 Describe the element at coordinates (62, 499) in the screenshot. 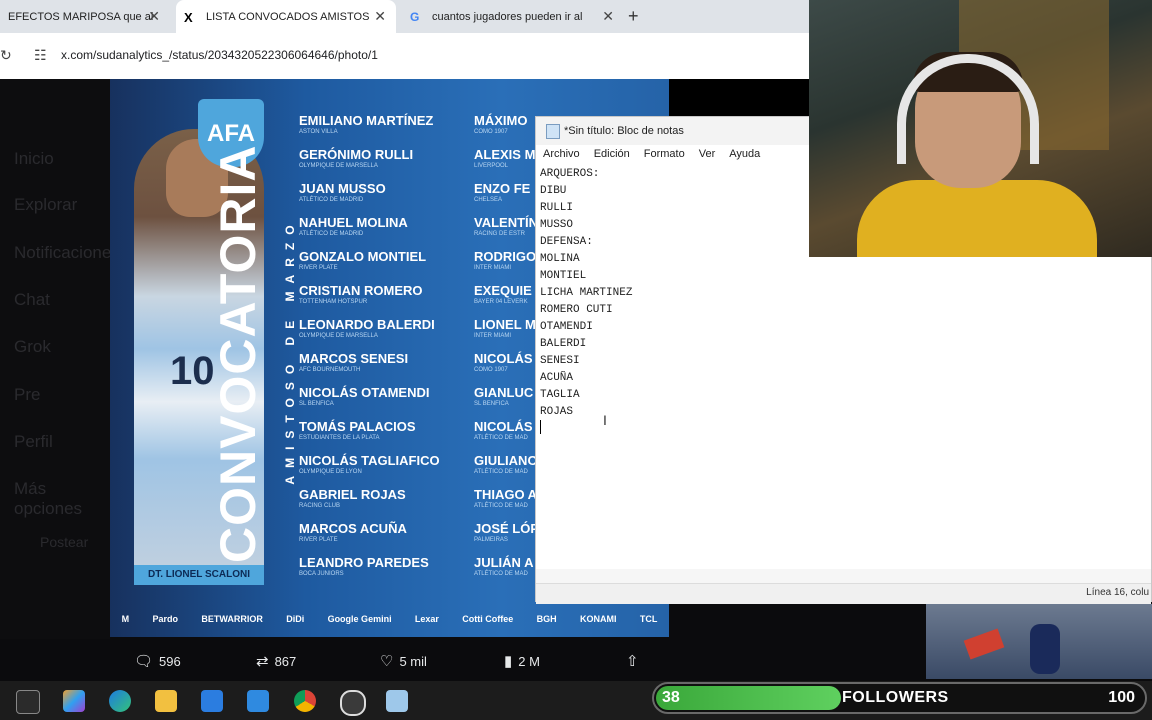

I see `sidebar-item-mas-opciones: Más opciones` at that location.